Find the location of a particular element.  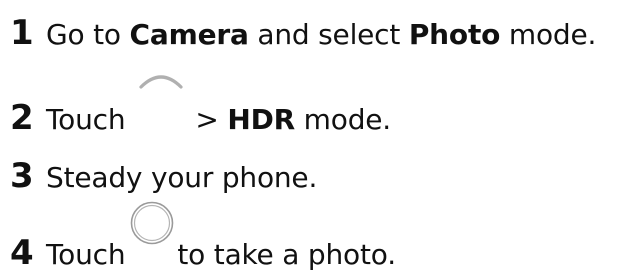

step-number: 1 is located at coordinates (22, 33).